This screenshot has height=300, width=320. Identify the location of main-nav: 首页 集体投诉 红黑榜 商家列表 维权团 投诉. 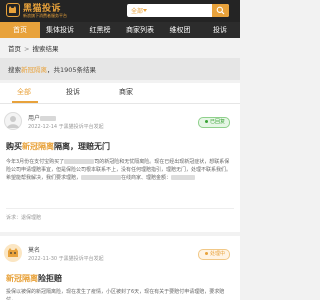
(120, 30).